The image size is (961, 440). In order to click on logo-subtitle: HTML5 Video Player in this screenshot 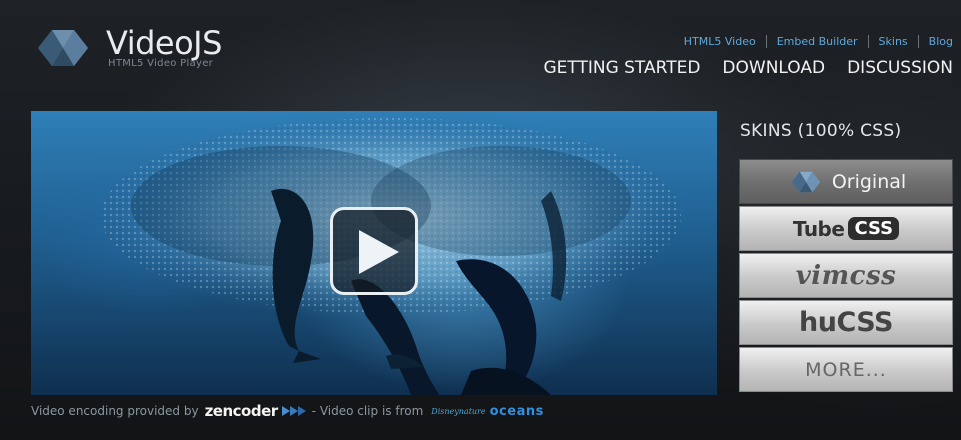, I will do `click(161, 63)`.